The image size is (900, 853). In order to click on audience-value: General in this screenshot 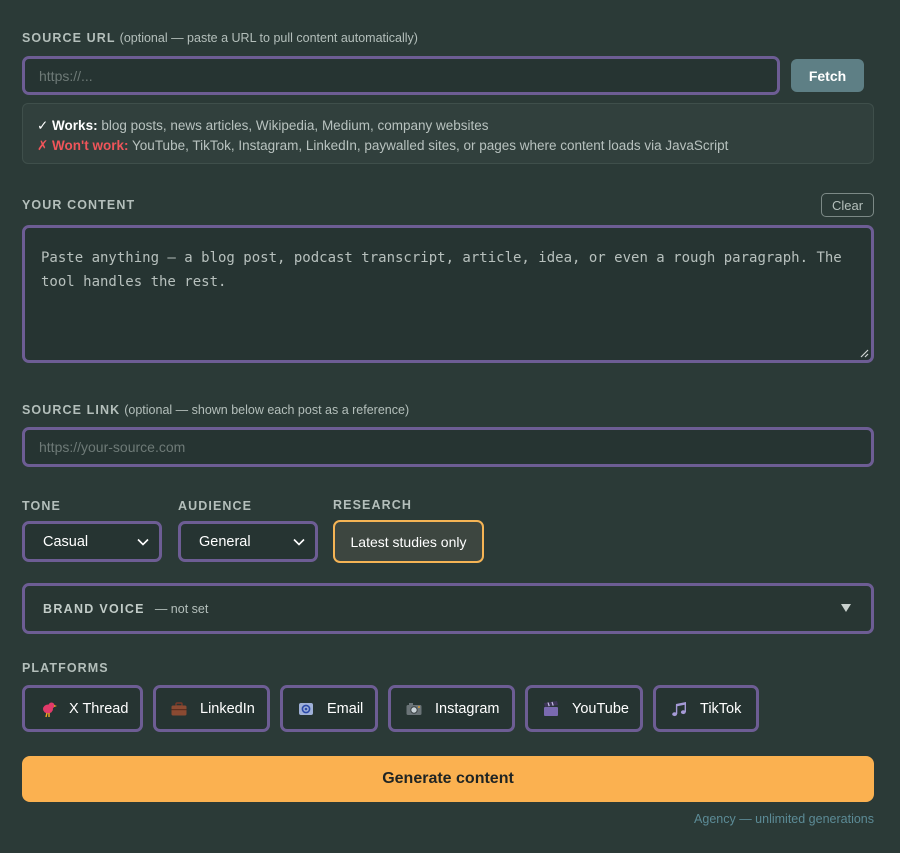, I will do `click(225, 541)`.